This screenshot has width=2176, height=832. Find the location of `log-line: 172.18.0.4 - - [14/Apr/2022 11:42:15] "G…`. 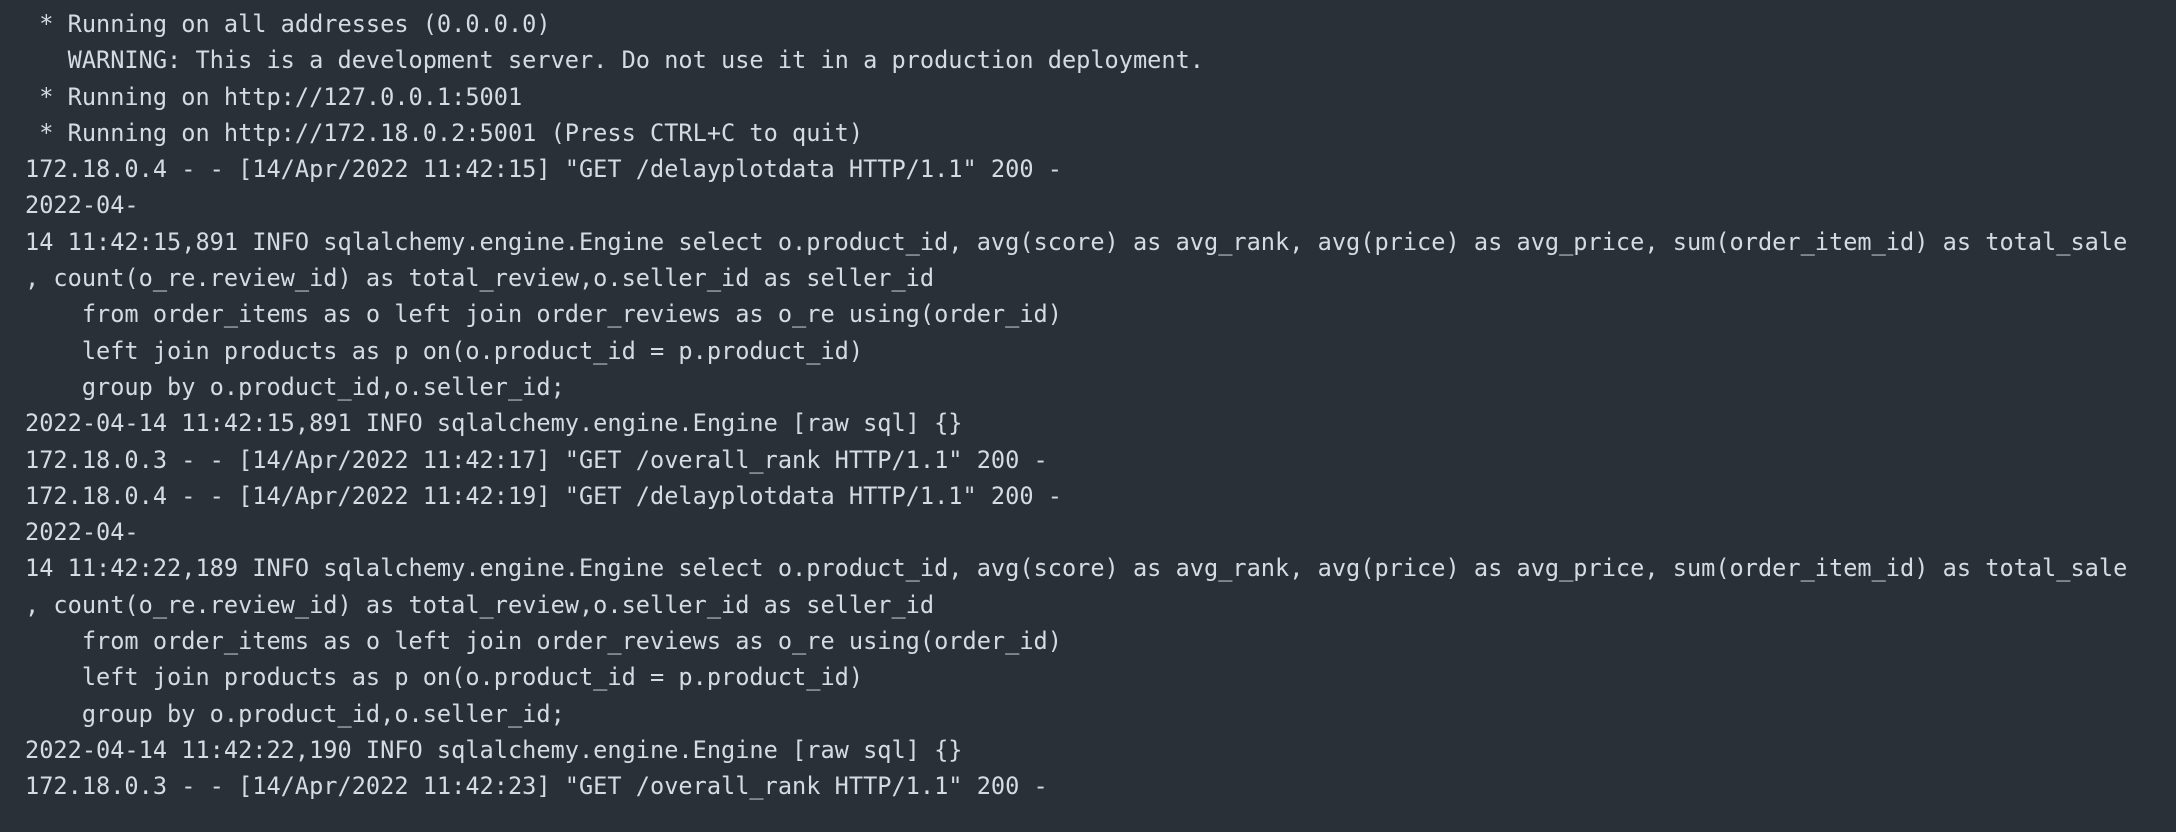

log-line: 172.18.0.4 - - [14/Apr/2022 11:42:15] "G… is located at coordinates (543, 169).